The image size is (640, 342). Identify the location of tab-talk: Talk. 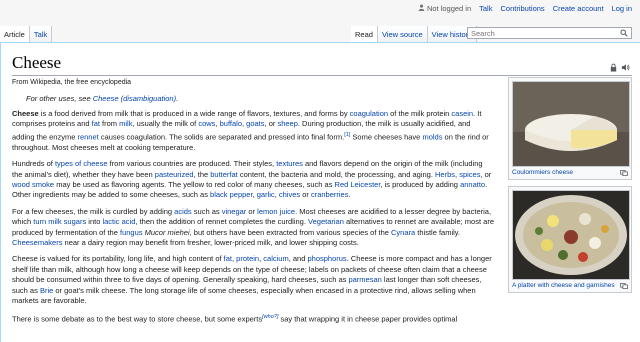
(41, 34).